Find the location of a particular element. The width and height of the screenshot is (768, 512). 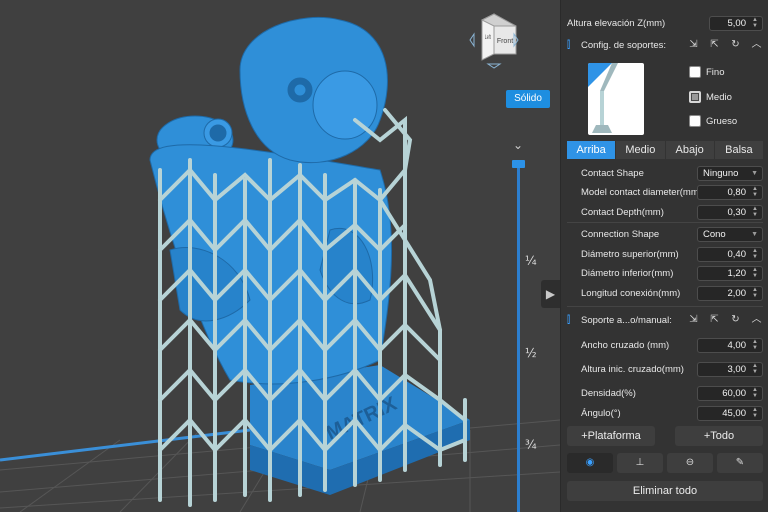

support-config-header: ⫿ Config. de soportes: ⇲ ⇱ ↻ ︿ is located at coordinates (664, 45).